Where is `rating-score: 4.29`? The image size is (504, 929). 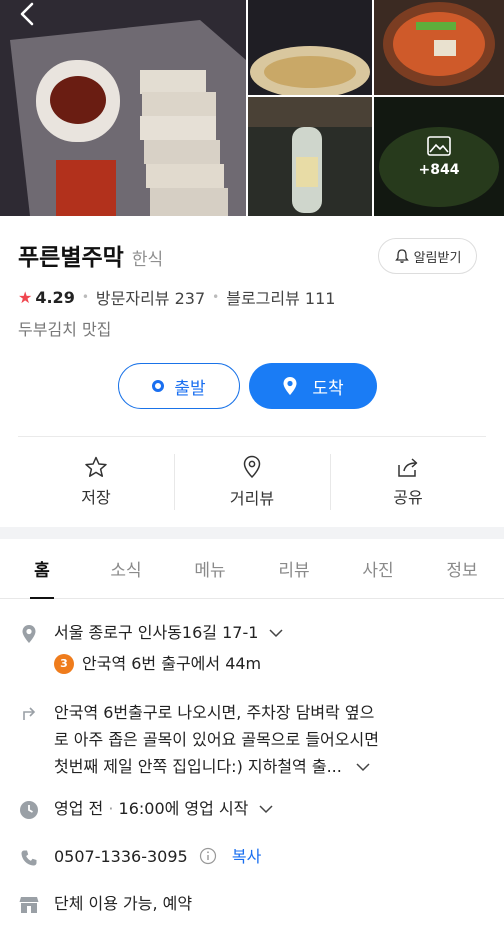 rating-score: 4.29 is located at coordinates (55, 297).